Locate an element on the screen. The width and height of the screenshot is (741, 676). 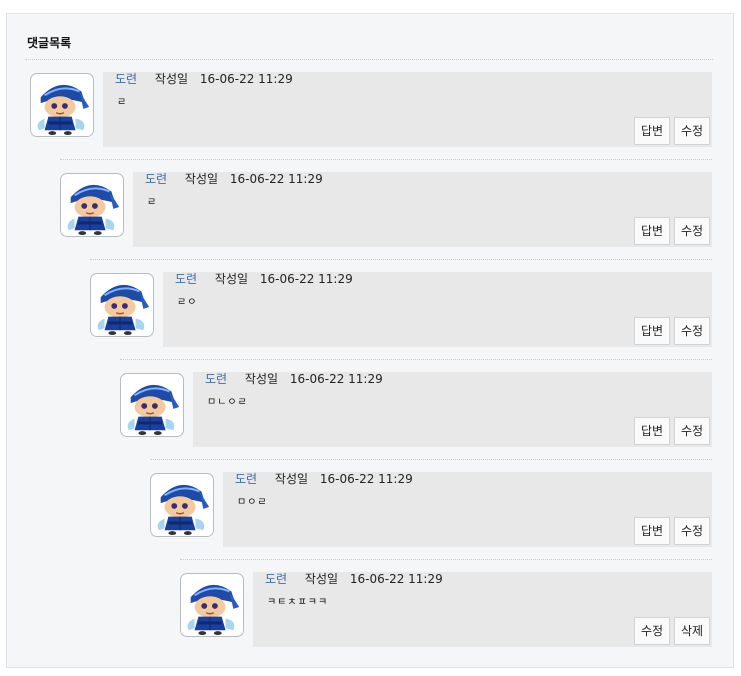
comment-item: 도련 작성일 16-06-22 11:29 ㅁㅇㄹ 답변 수정 is located at coordinates (431, 505).